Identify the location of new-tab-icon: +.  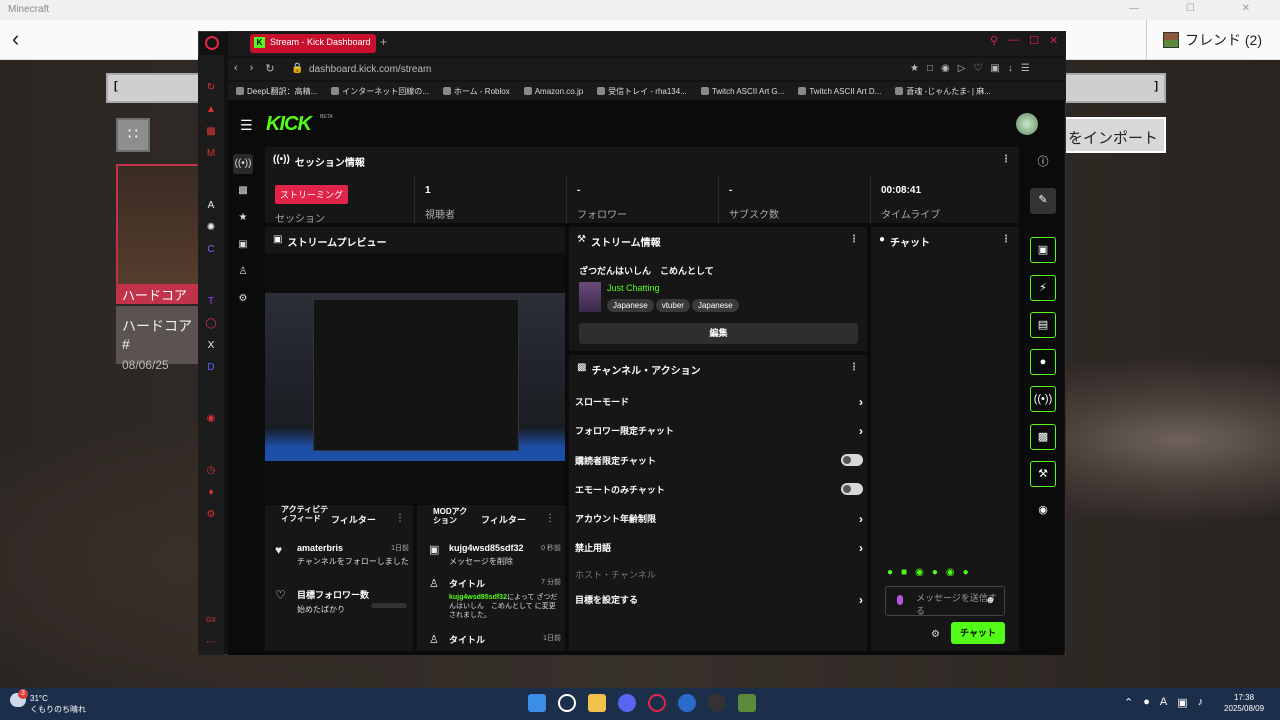
(383, 42).